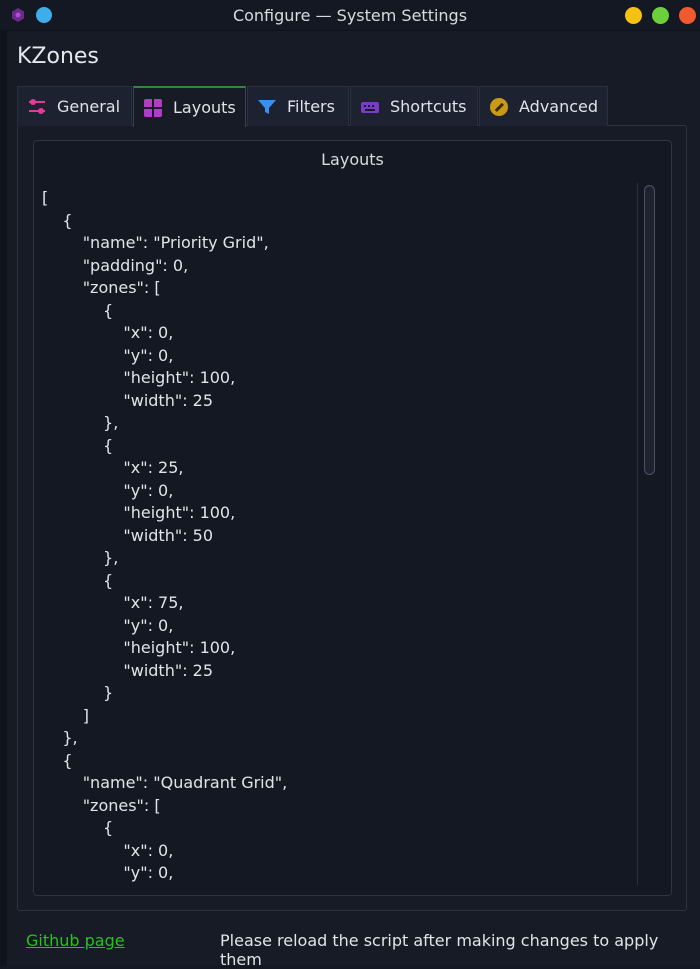 The height and width of the screenshot is (969, 700). What do you see at coordinates (153, 108) in the screenshot?
I see `grid-icon` at bounding box center [153, 108].